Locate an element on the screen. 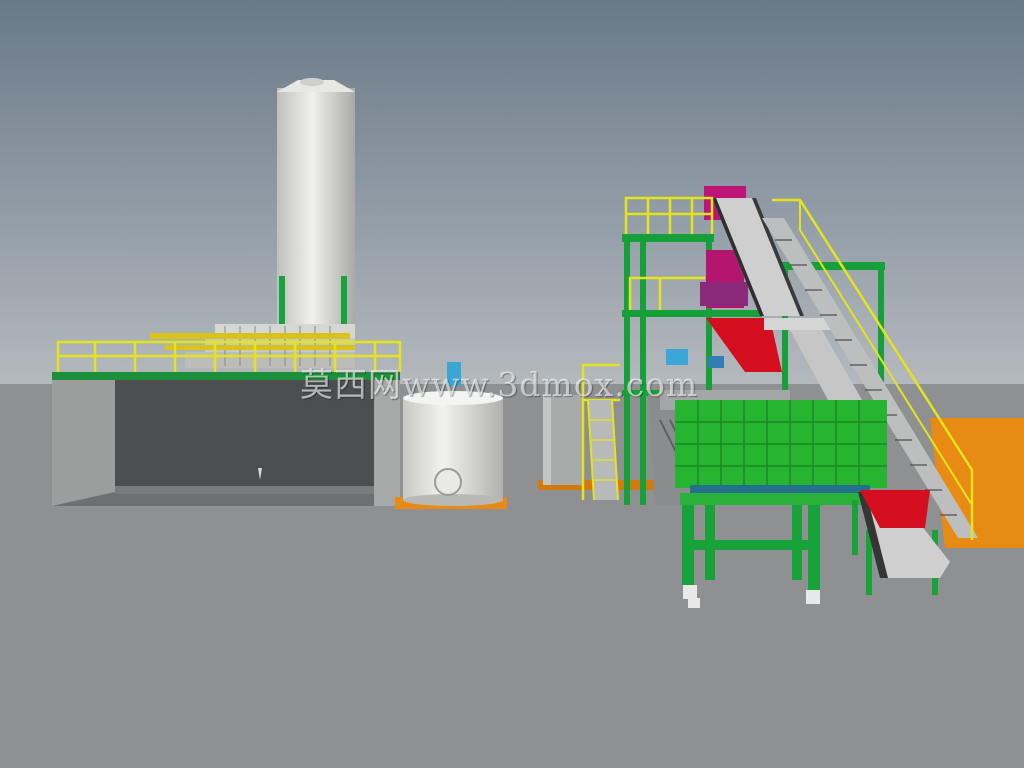 The image size is (1024, 768). vibrating-screen is located at coordinates (781, 446).